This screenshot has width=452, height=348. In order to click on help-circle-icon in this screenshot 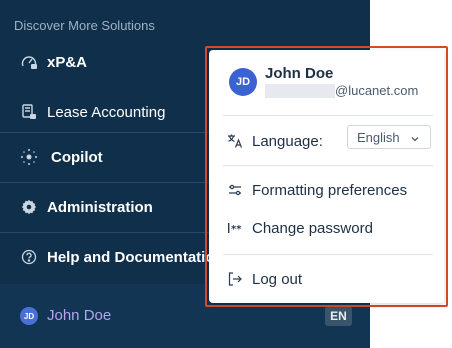, I will do `click(29, 257)`.